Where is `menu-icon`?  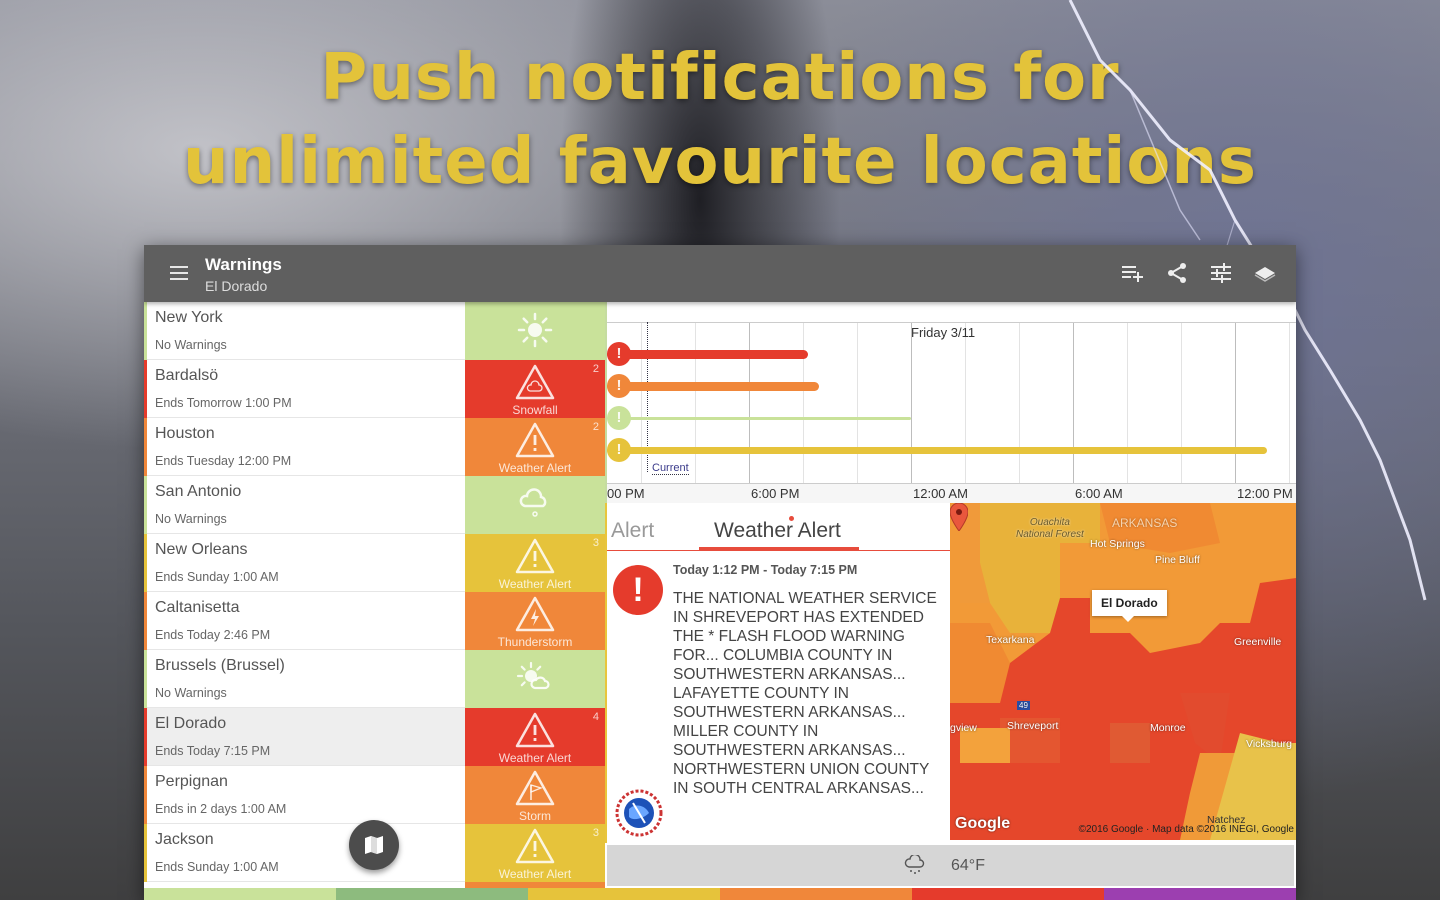 menu-icon is located at coordinates (179, 273).